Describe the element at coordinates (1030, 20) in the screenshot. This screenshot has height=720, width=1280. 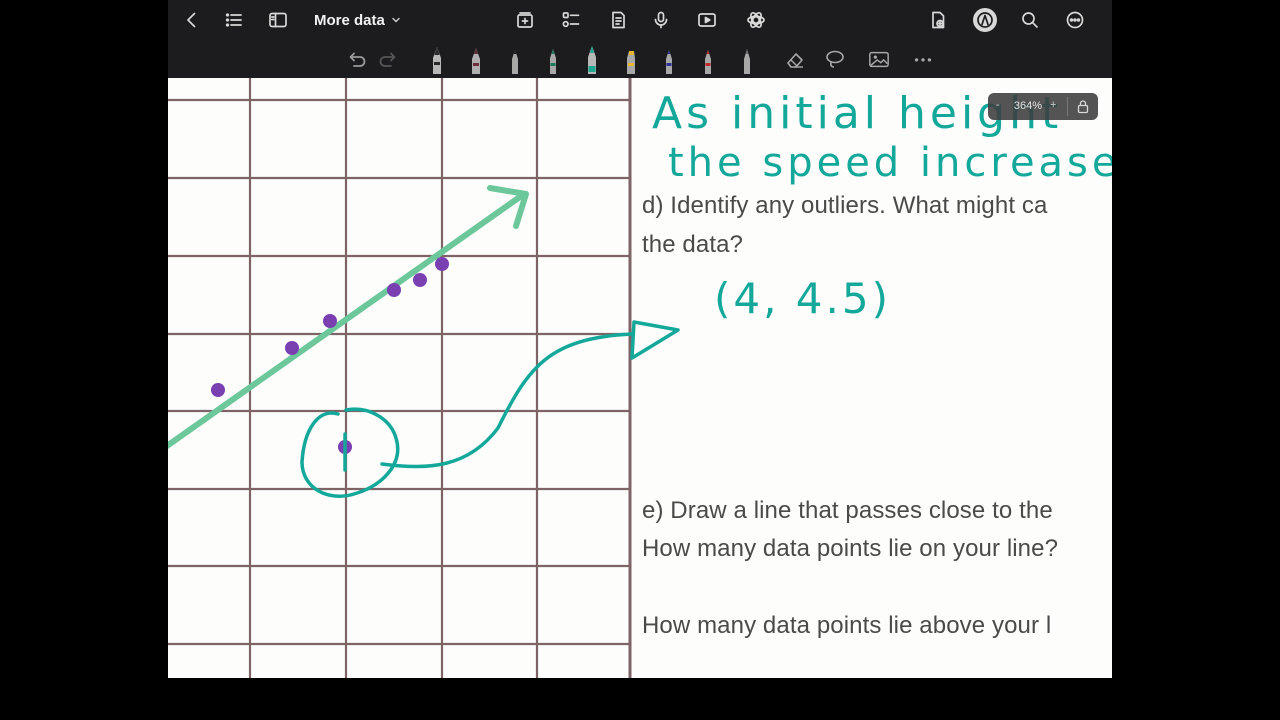
I see `search-icon` at that location.